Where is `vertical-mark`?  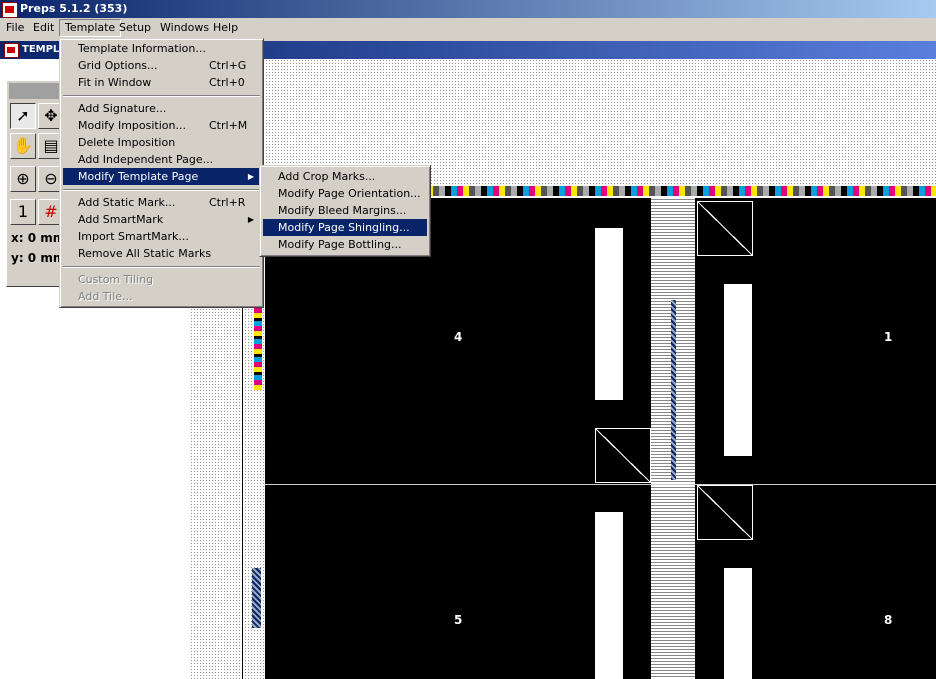
vertical-mark is located at coordinates (256, 598).